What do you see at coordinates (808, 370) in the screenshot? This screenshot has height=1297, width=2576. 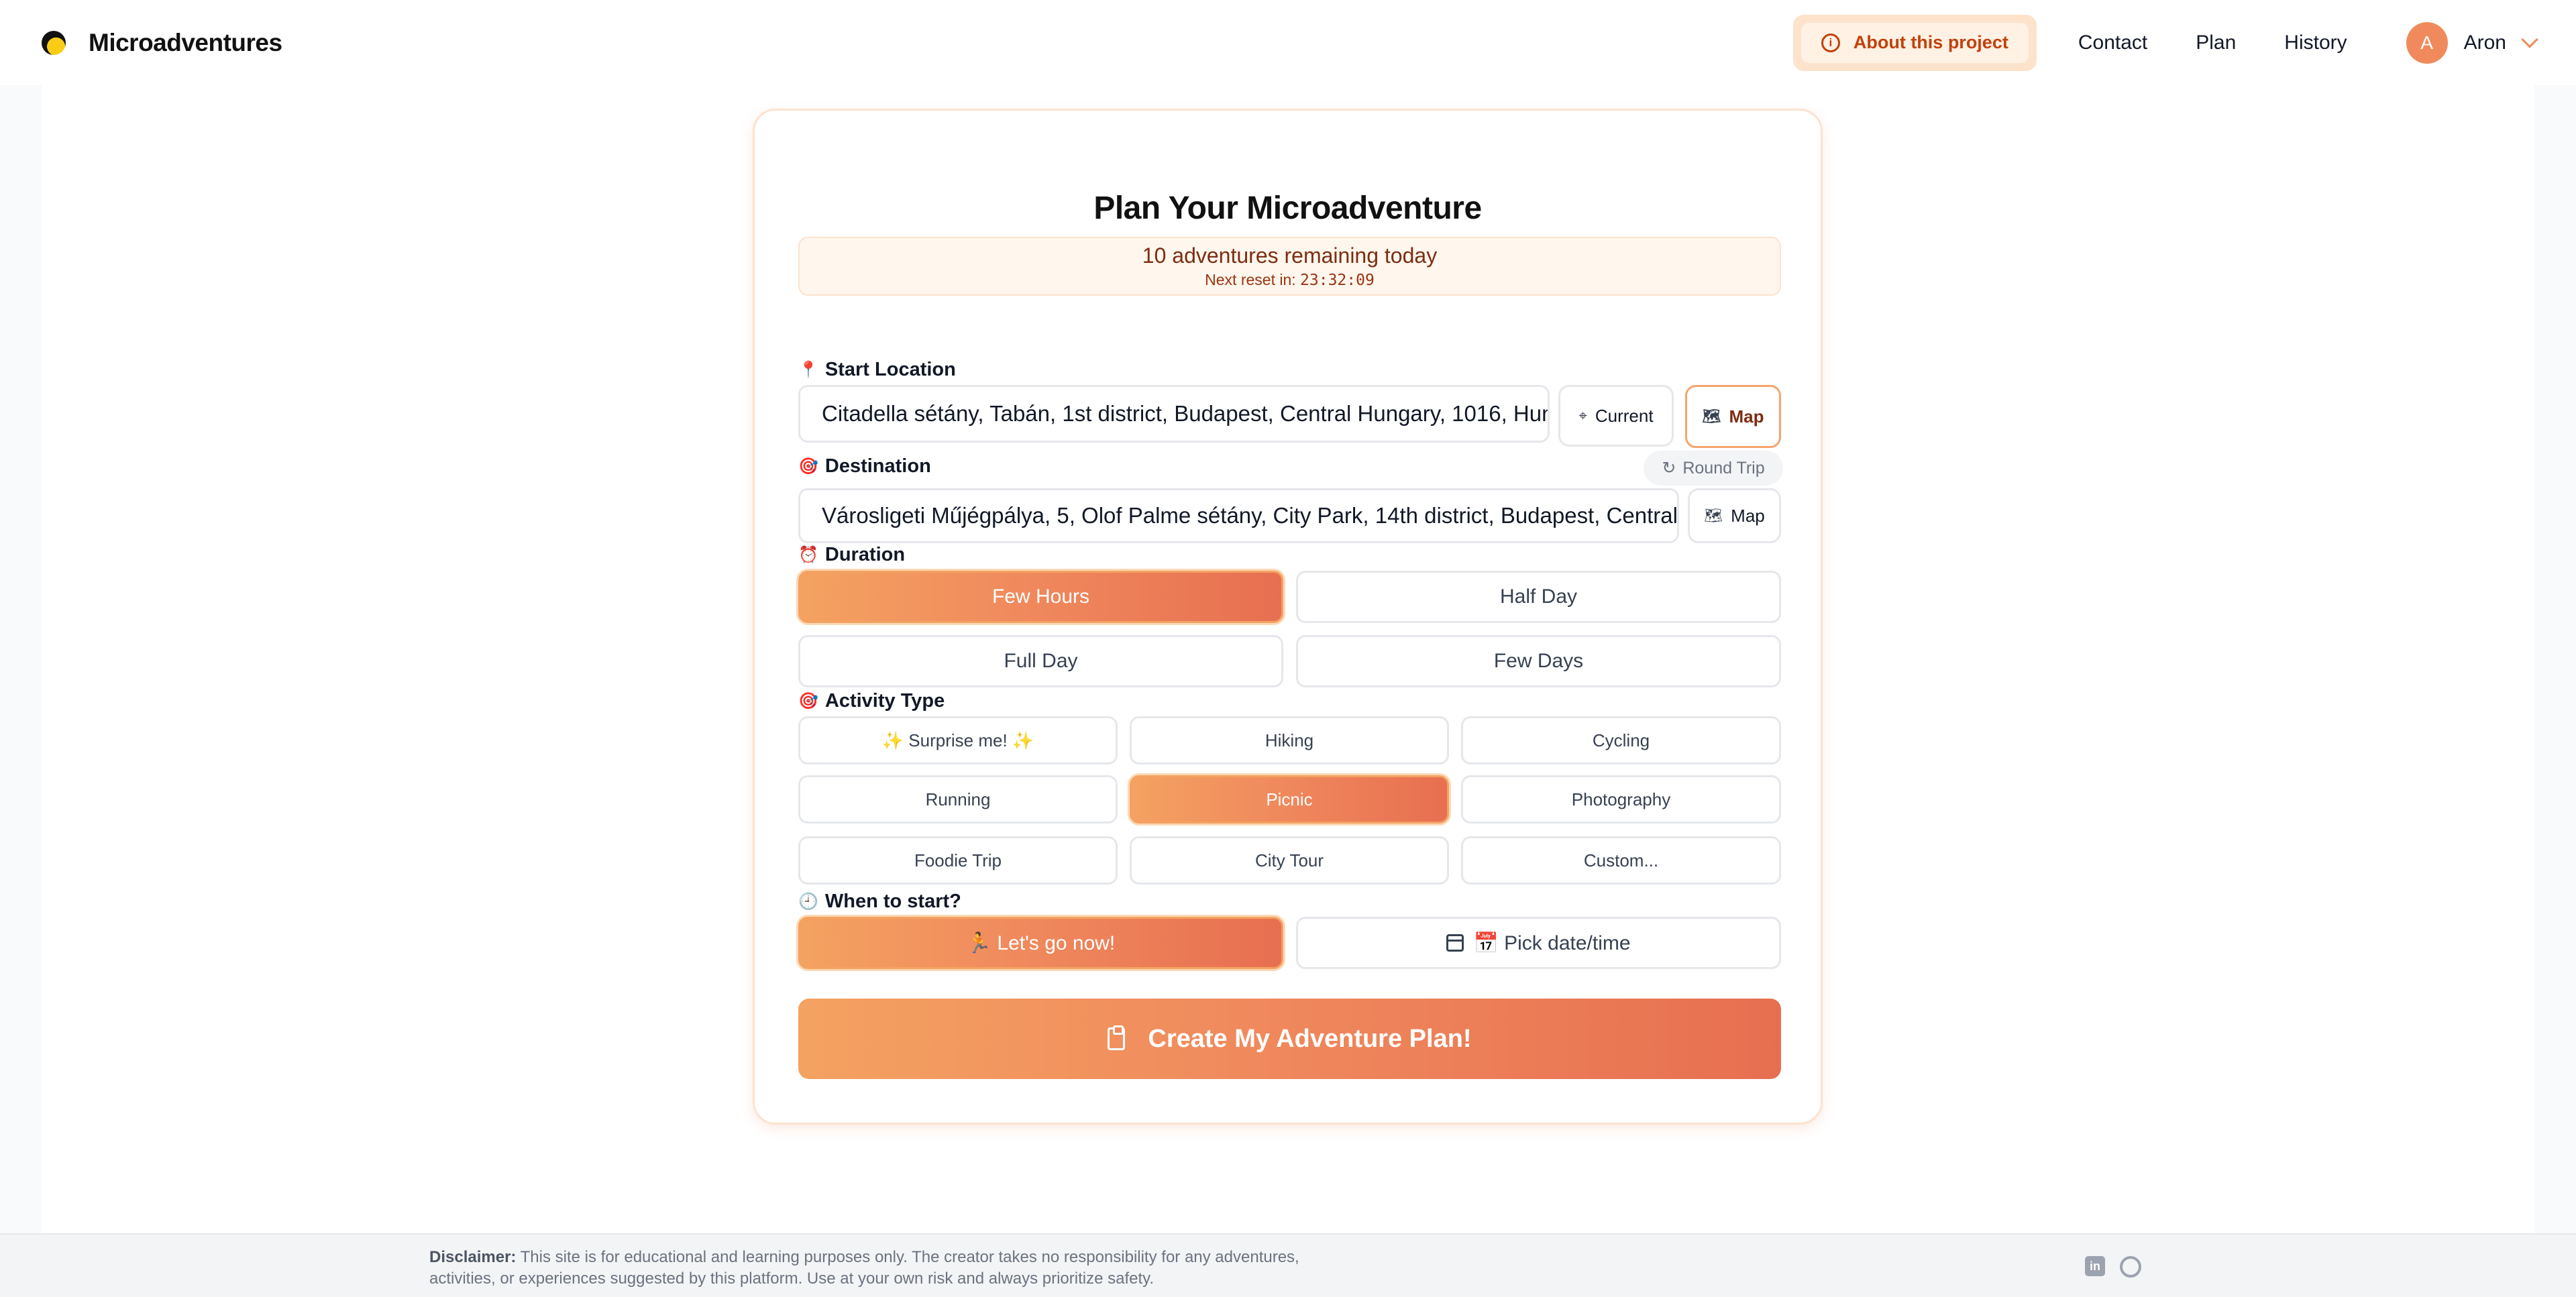 I see `pin-icon: 📍` at bounding box center [808, 370].